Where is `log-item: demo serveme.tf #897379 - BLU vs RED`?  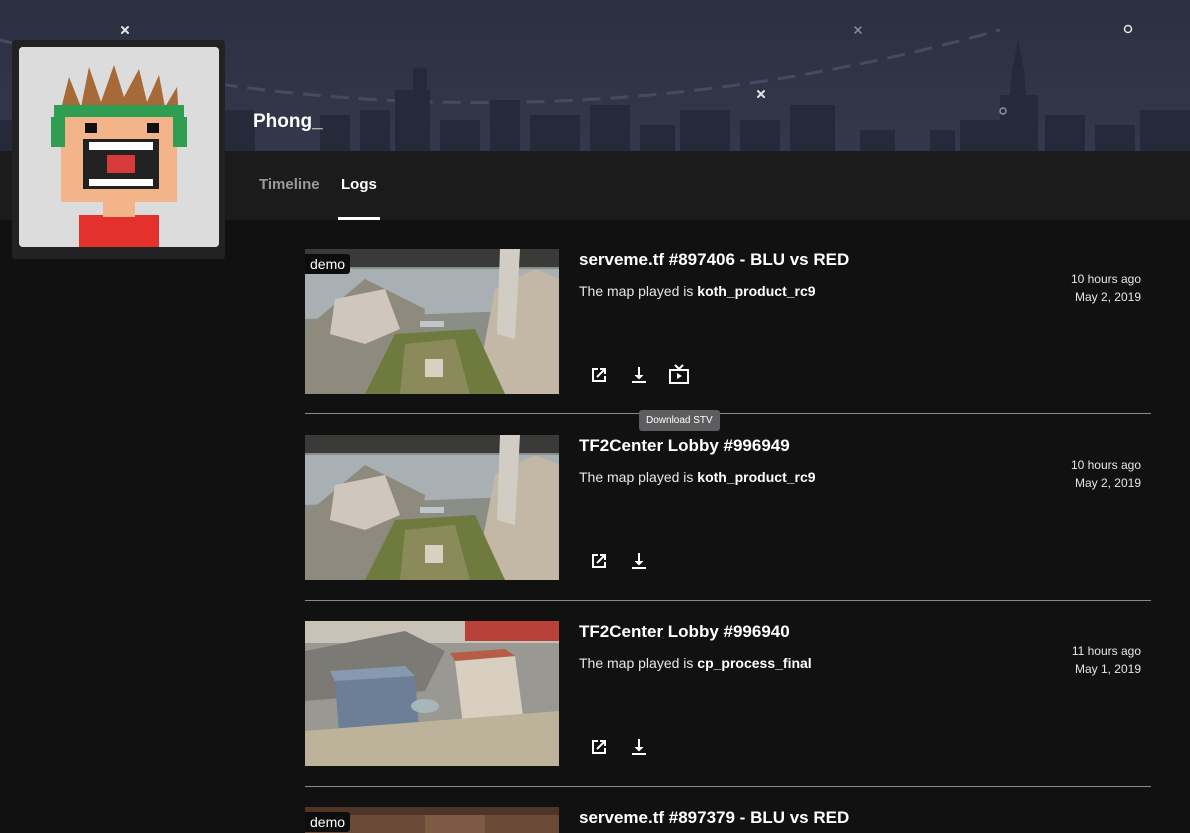
log-item: demo serveme.tf #897379 - BLU vs RED is located at coordinates (728, 820).